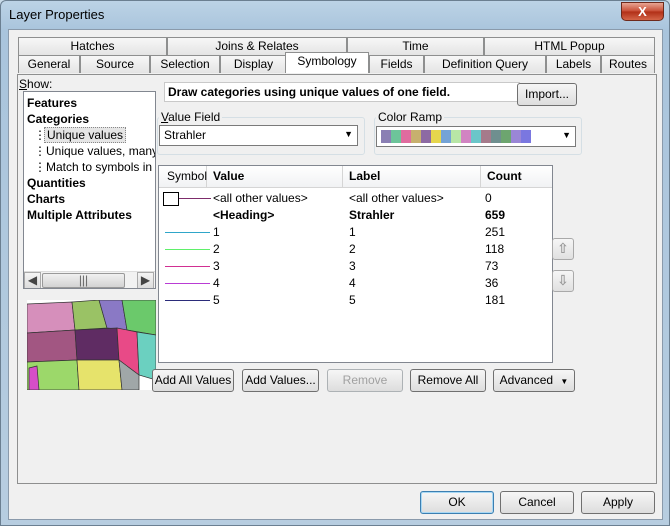 This screenshot has width=670, height=526. I want to click on map-preview-image, so click(91, 345).